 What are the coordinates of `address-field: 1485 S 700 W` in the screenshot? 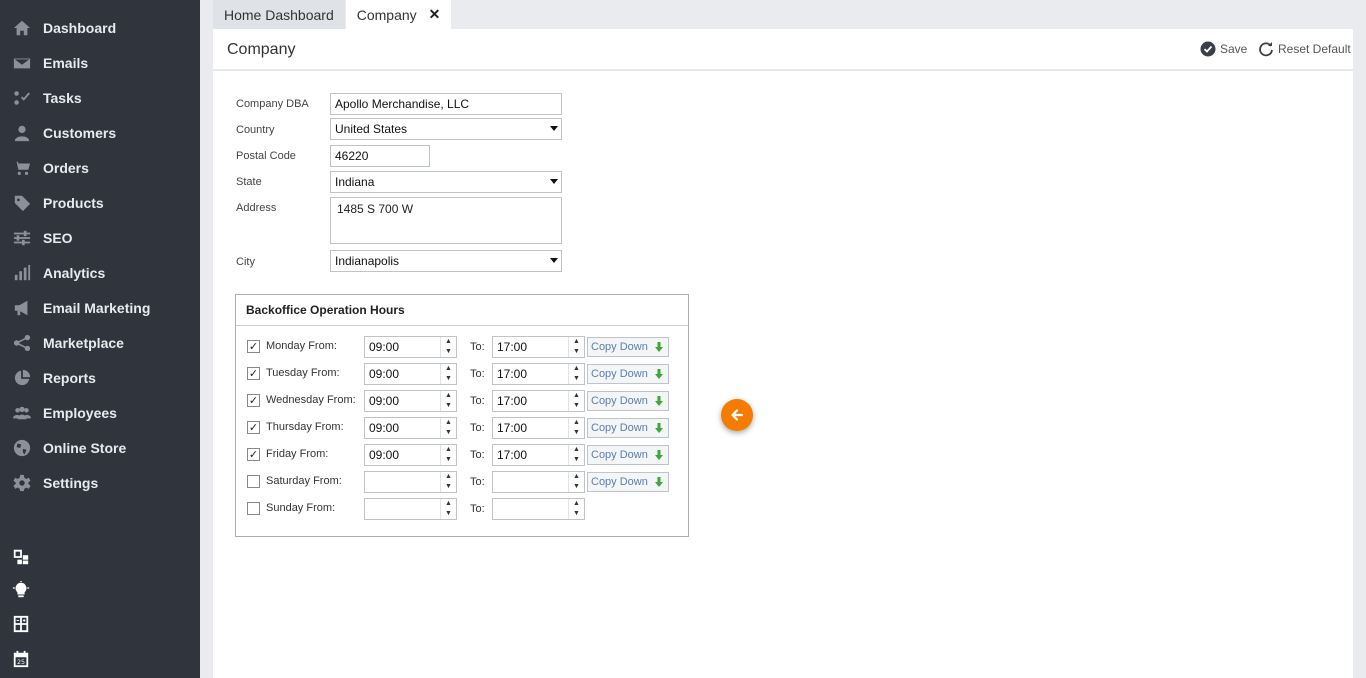 It's located at (446, 220).